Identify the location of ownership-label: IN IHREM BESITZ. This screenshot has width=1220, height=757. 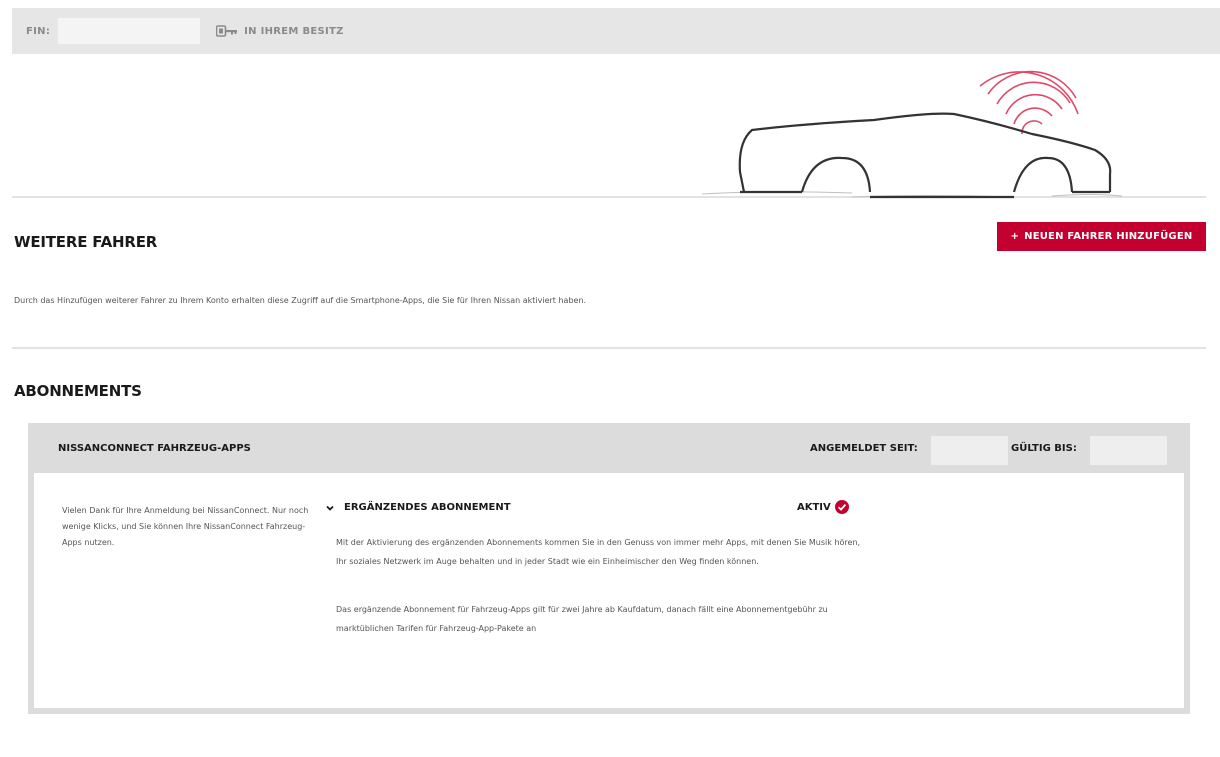
(294, 31).